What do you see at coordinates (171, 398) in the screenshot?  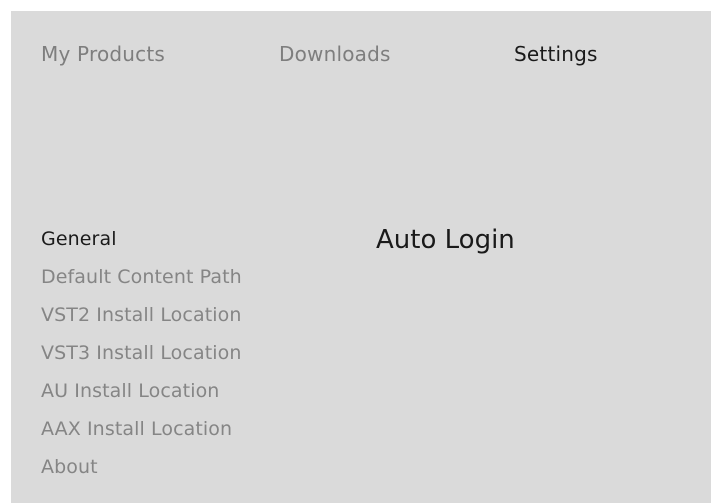 I see `sidebar-item-au-install-location: AU Install Location` at bounding box center [171, 398].